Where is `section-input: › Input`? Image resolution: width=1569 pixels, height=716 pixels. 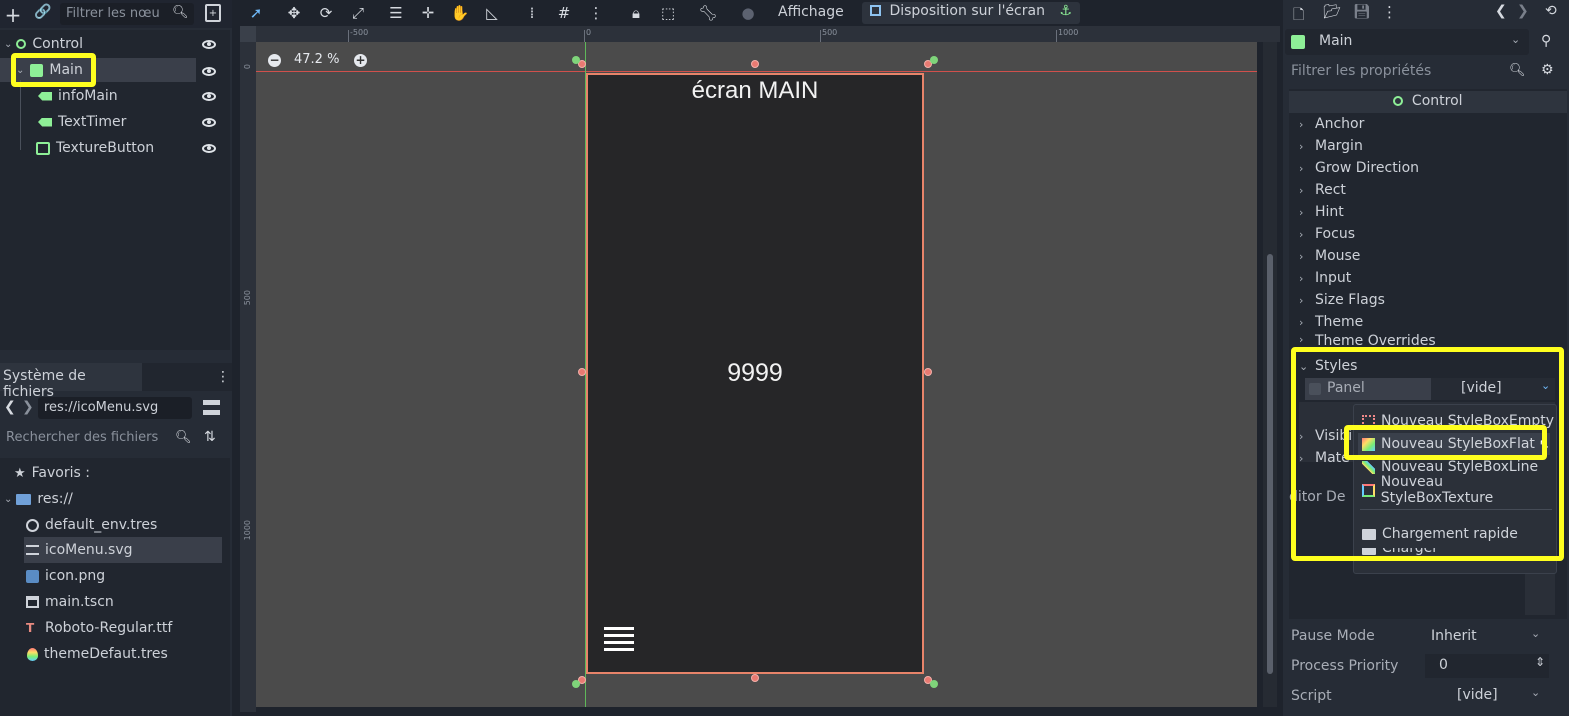 section-input: › Input is located at coordinates (1325, 278).